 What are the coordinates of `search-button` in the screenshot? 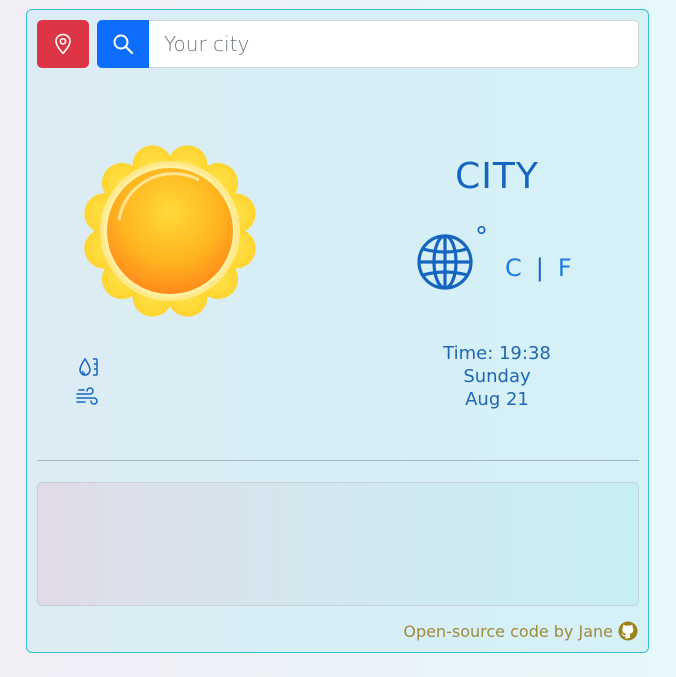 It's located at (123, 44).